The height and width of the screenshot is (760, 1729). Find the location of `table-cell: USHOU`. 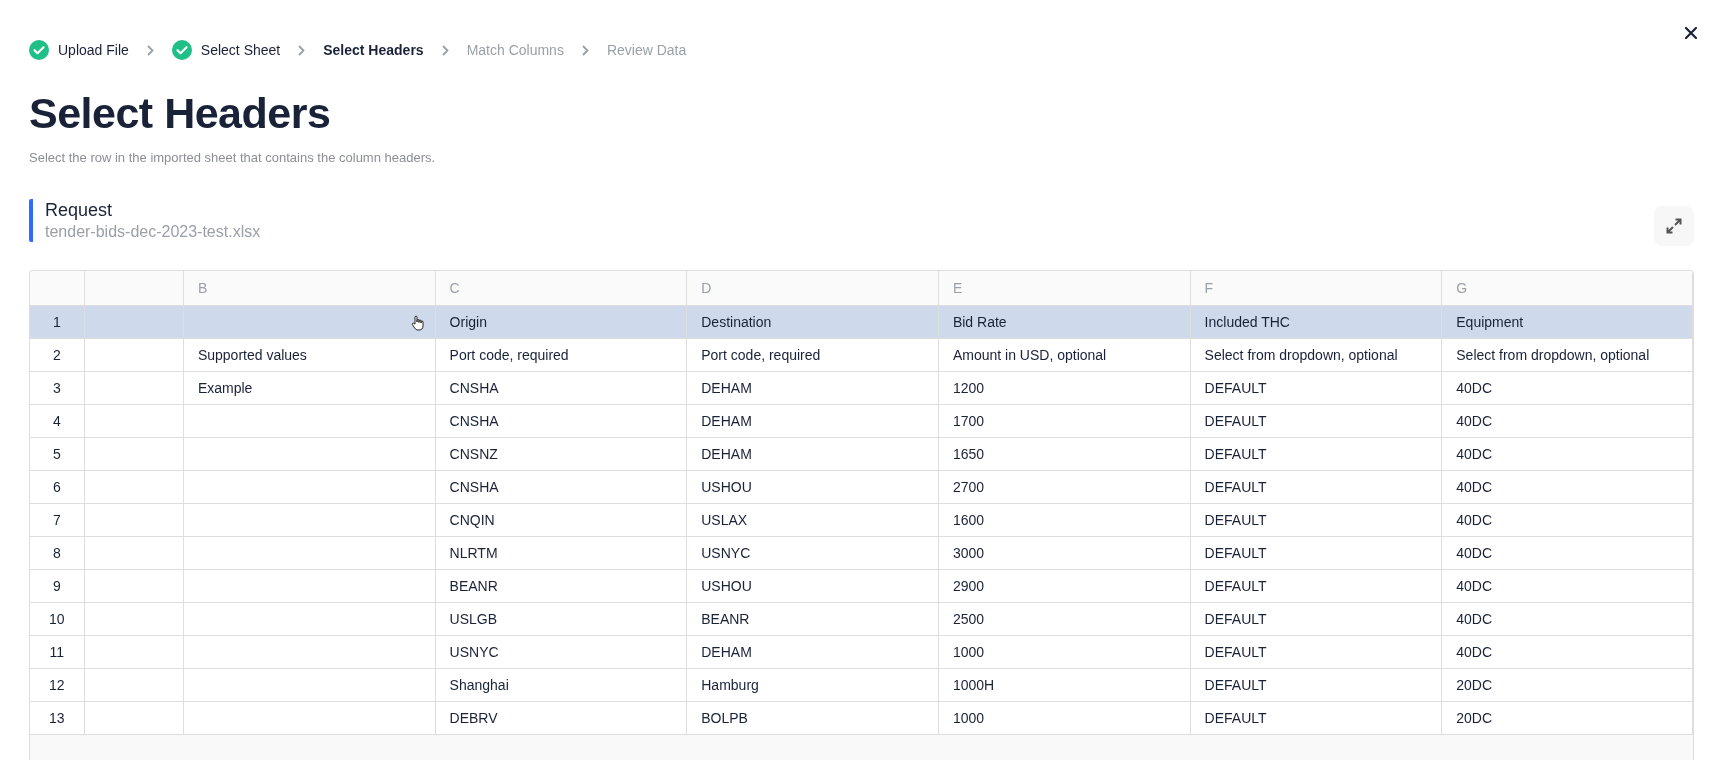

table-cell: USHOU is located at coordinates (812, 487).